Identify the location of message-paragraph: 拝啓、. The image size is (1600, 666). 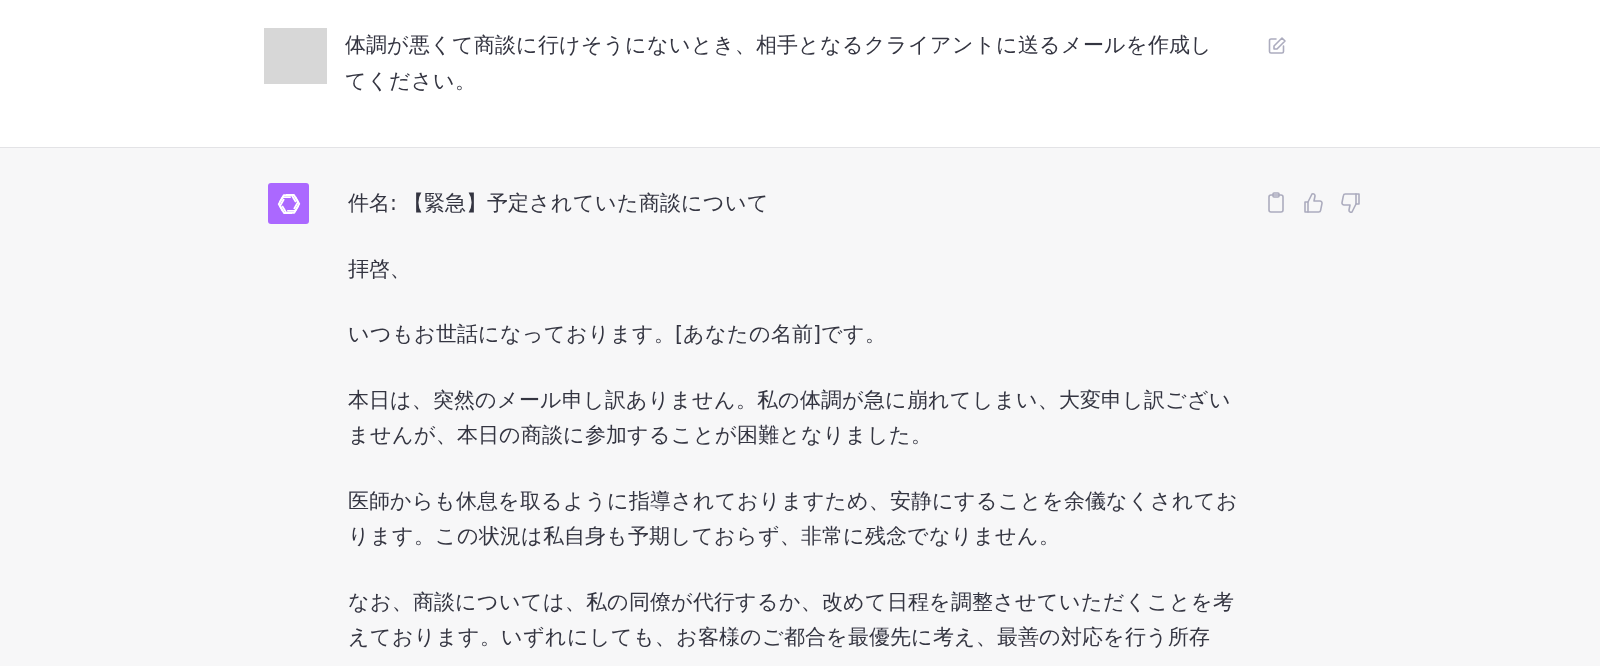
(380, 269).